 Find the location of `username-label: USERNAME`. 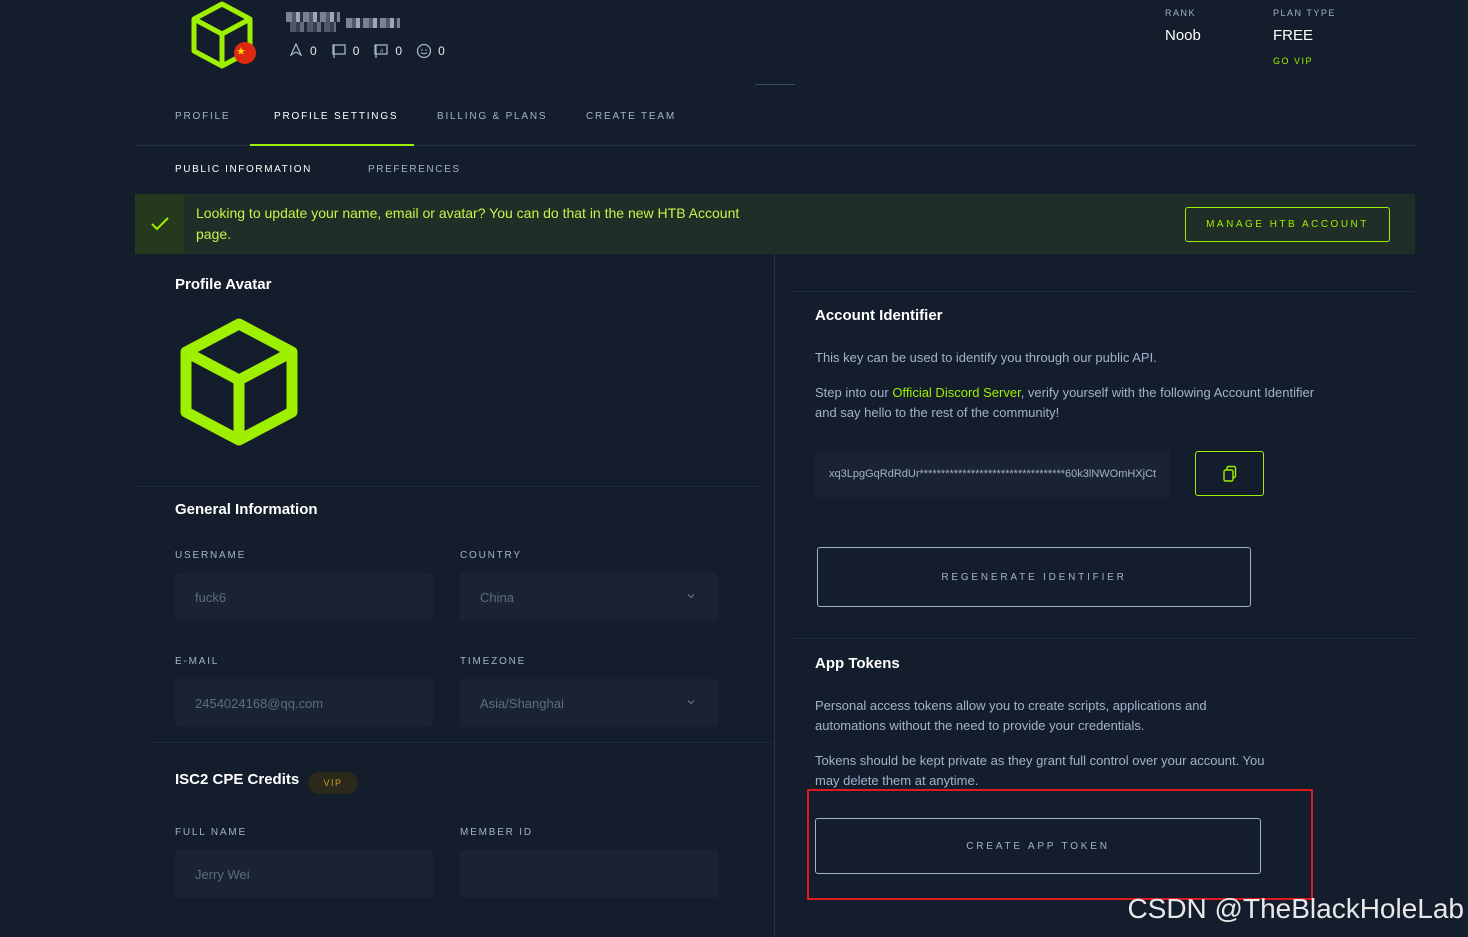

username-label: USERNAME is located at coordinates (211, 555).